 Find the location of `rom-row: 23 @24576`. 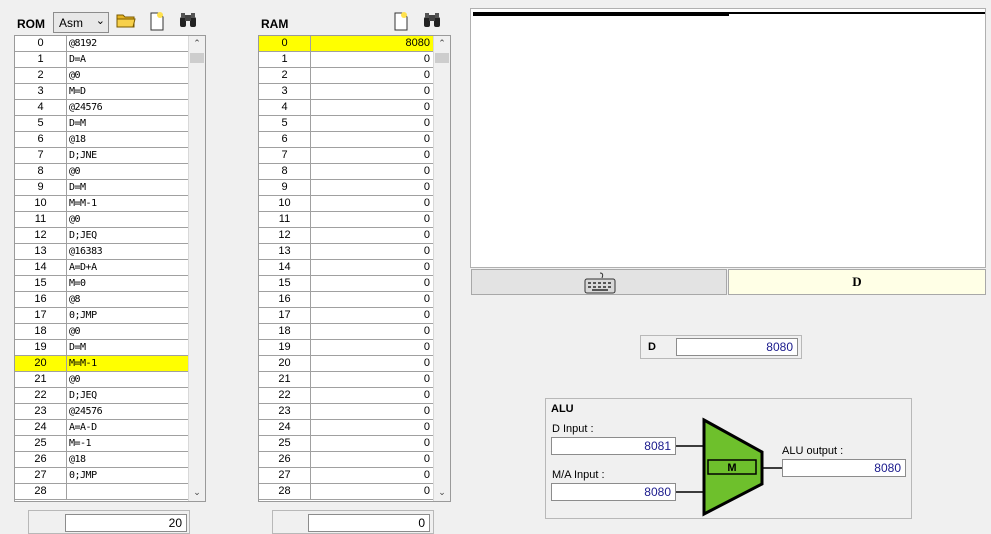

rom-row: 23 @24576 is located at coordinates (101, 412).